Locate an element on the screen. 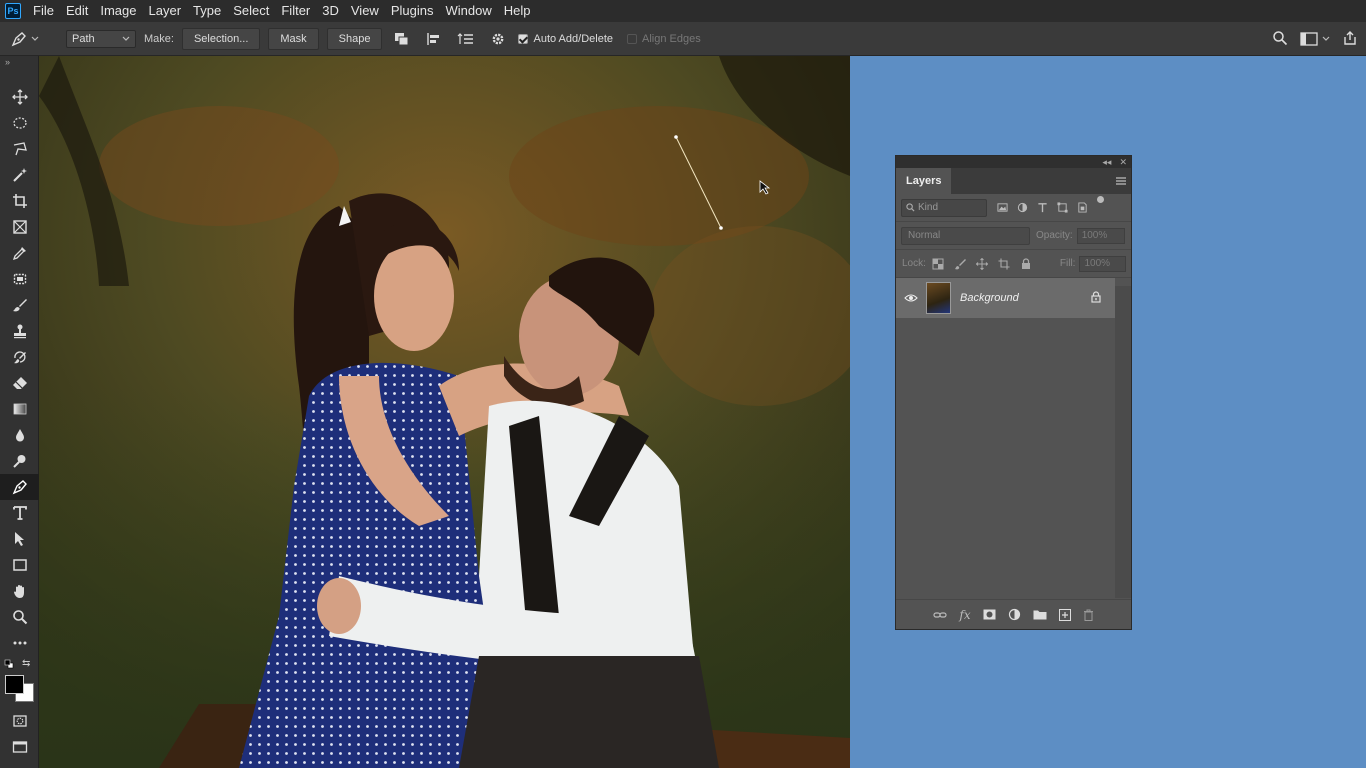 The width and height of the screenshot is (1366, 768). lock-artboard-icon is located at coordinates (1004, 264).